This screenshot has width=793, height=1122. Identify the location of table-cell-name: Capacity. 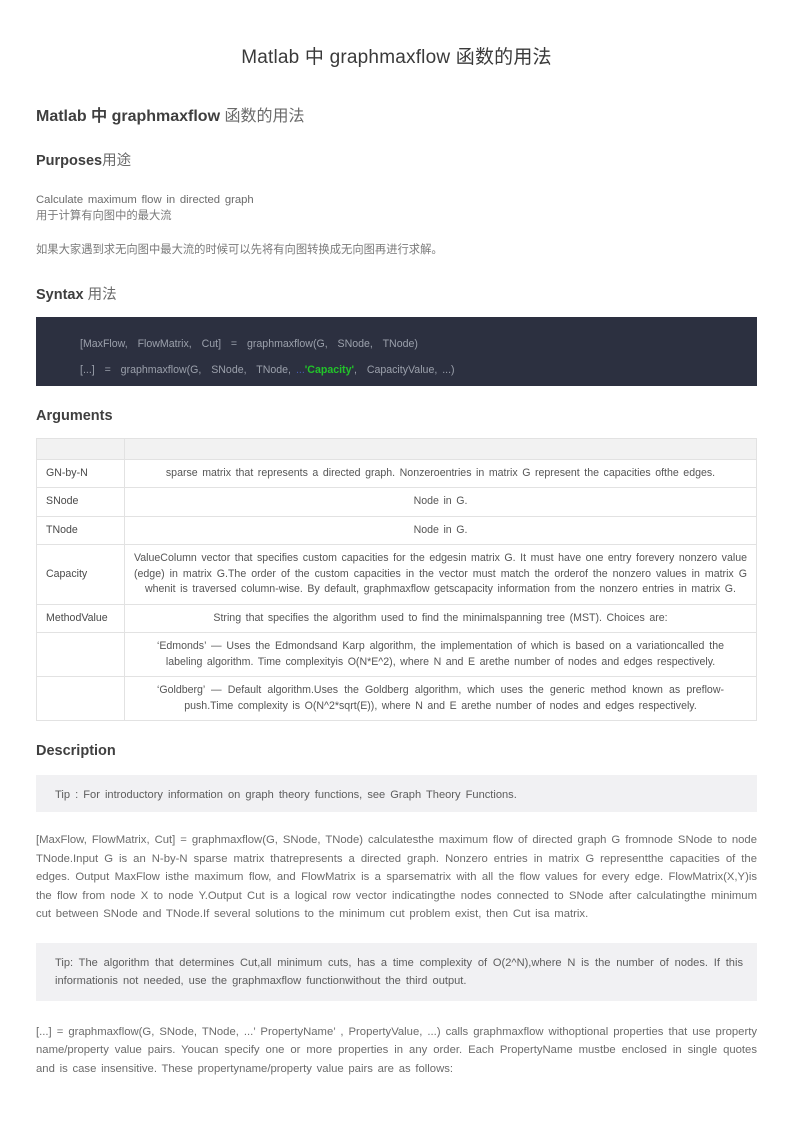
(80, 574).